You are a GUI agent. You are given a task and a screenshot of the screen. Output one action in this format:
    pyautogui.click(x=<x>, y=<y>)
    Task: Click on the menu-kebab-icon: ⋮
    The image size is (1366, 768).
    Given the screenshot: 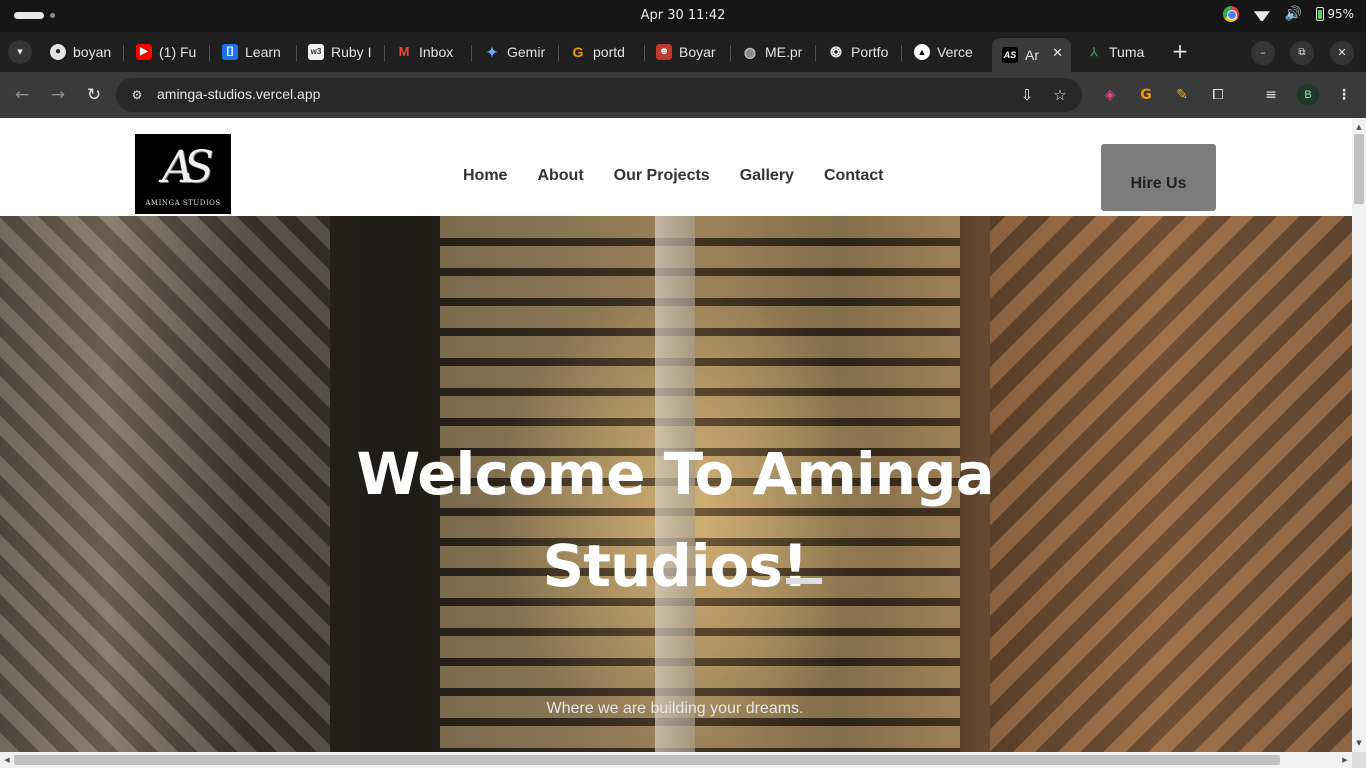 What is the action you would take?
    pyautogui.click(x=1344, y=95)
    